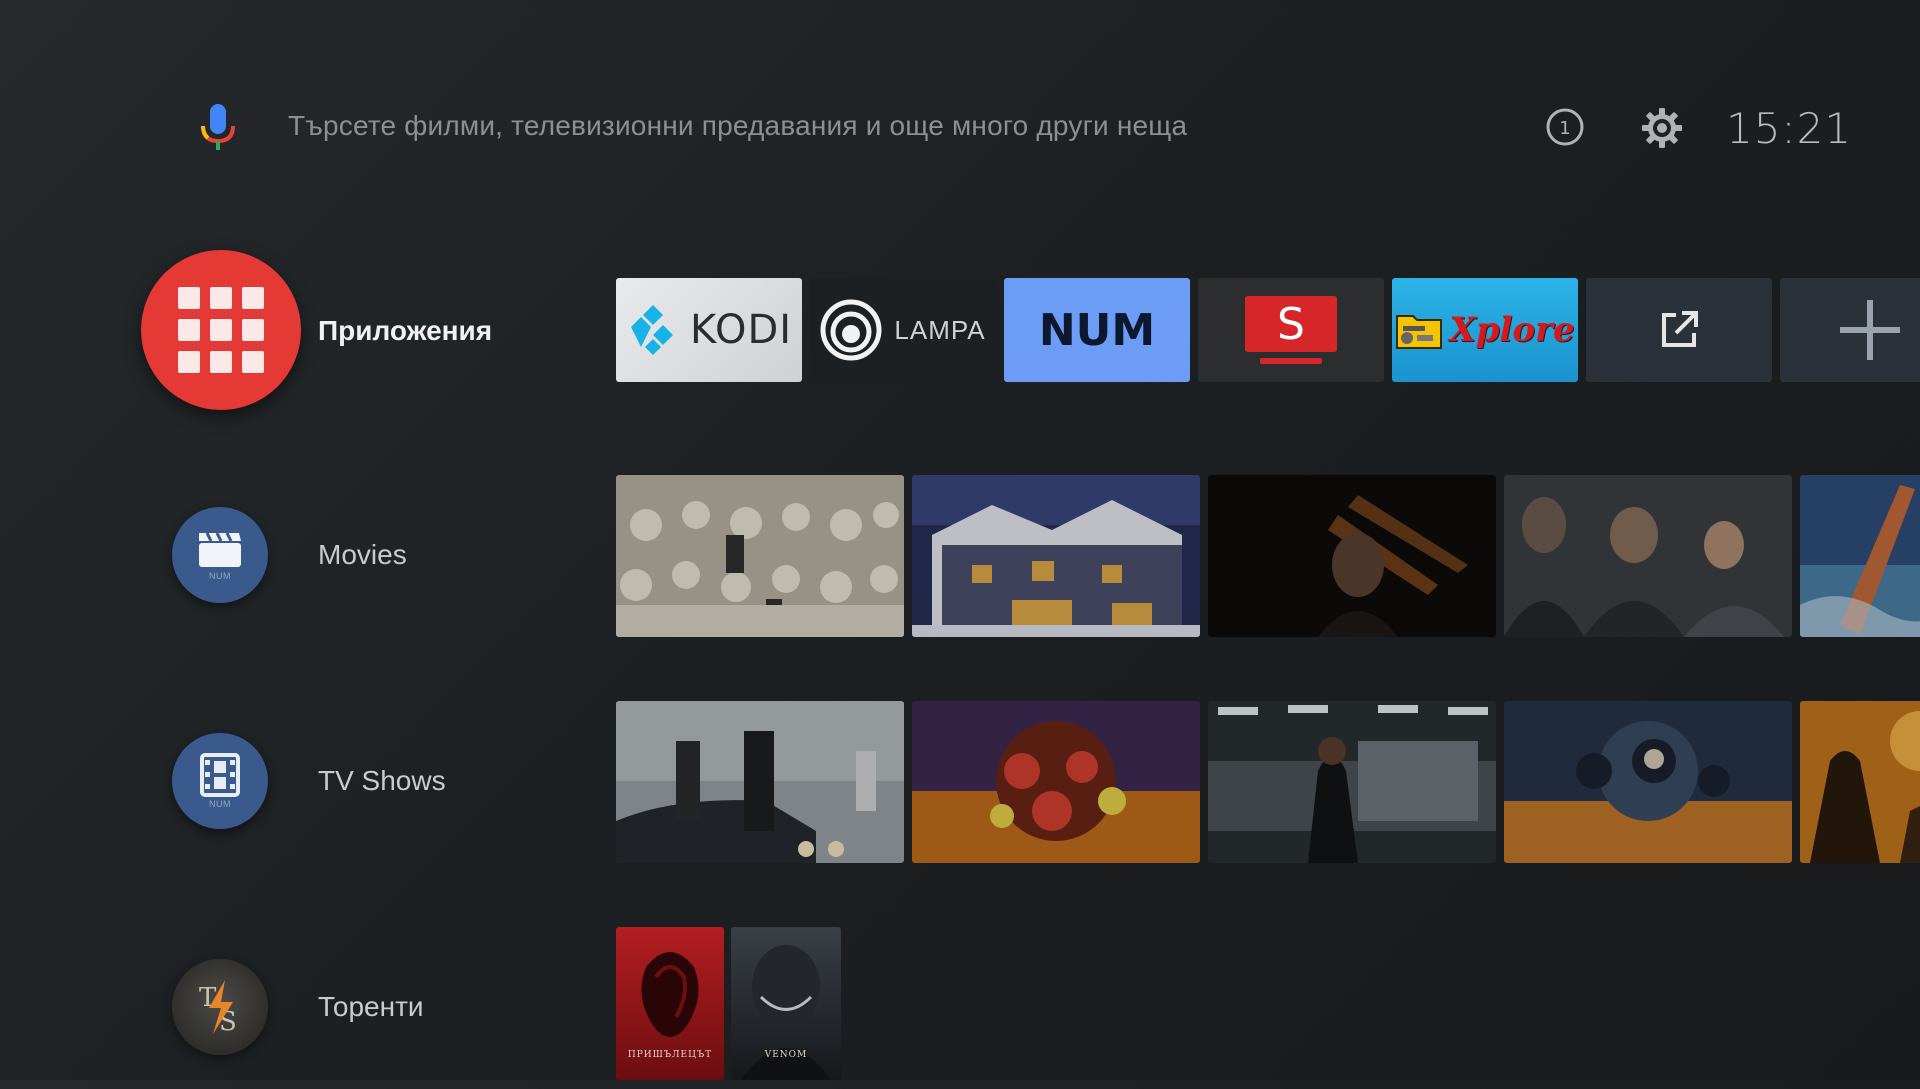  I want to click on tv-shows-row: NUM TV Shows, so click(960, 782).